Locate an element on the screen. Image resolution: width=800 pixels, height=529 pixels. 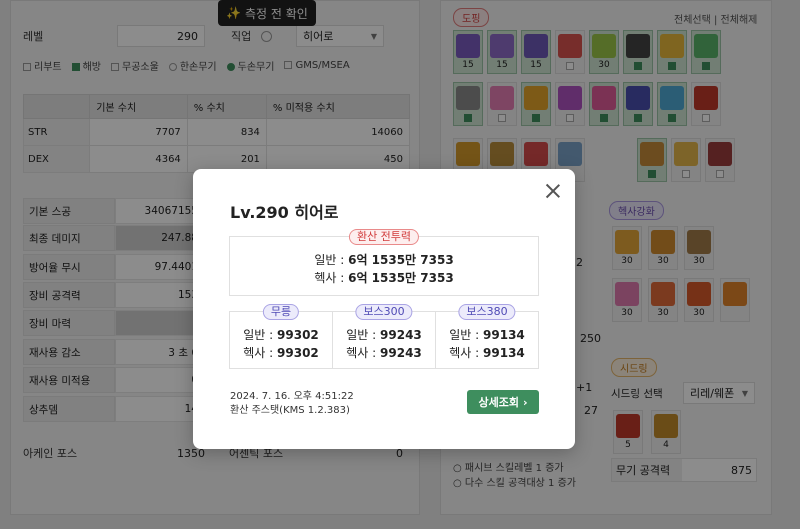
mureung-hexa-value: 99302 is located at coordinates (298, 353).